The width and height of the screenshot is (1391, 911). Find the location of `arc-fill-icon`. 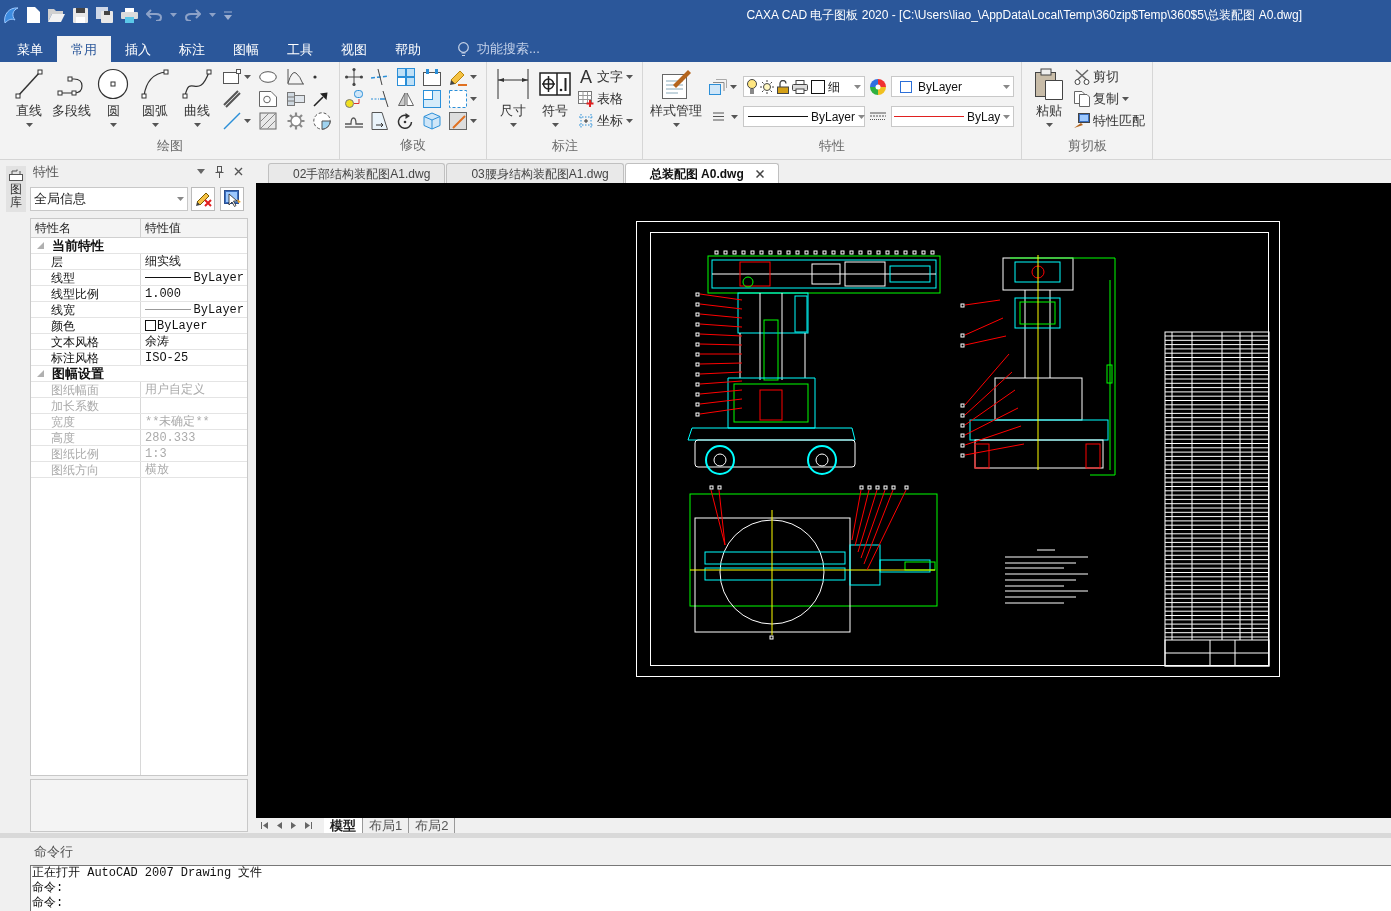

arc-fill-icon is located at coordinates (322, 121).